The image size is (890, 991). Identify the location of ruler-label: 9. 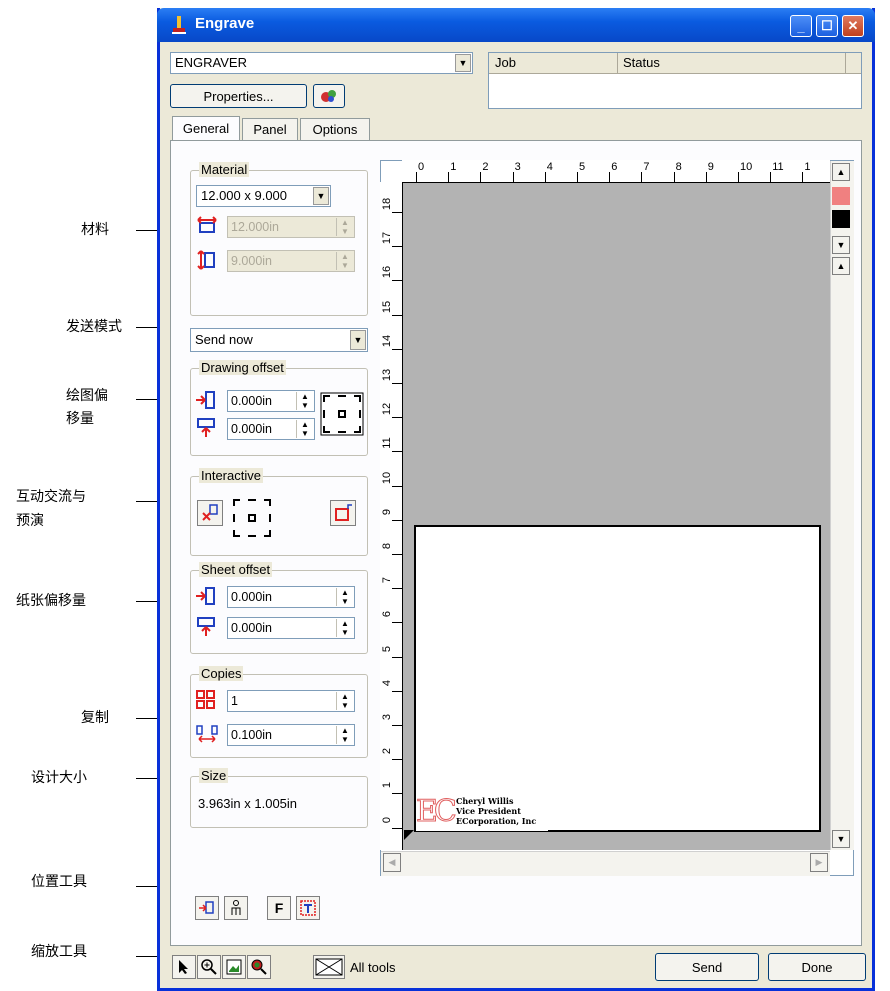
(710, 167).